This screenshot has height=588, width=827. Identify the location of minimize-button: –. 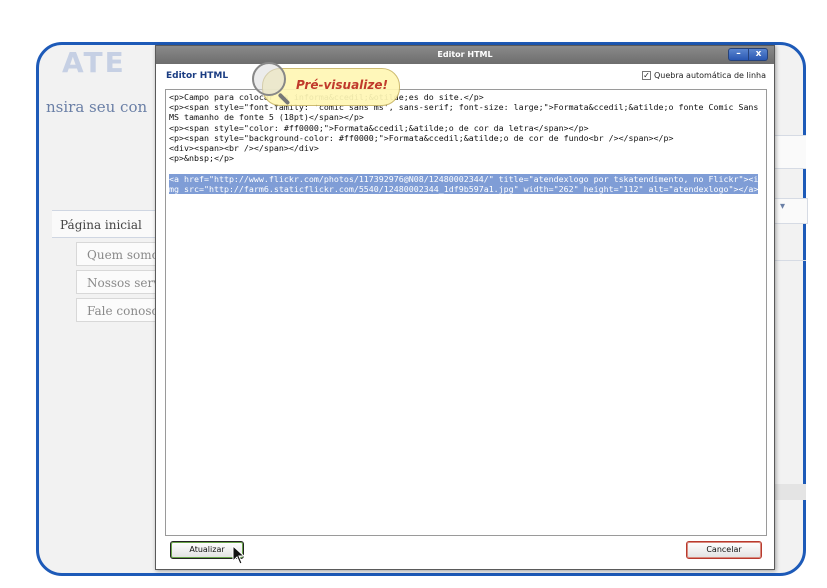
(739, 54).